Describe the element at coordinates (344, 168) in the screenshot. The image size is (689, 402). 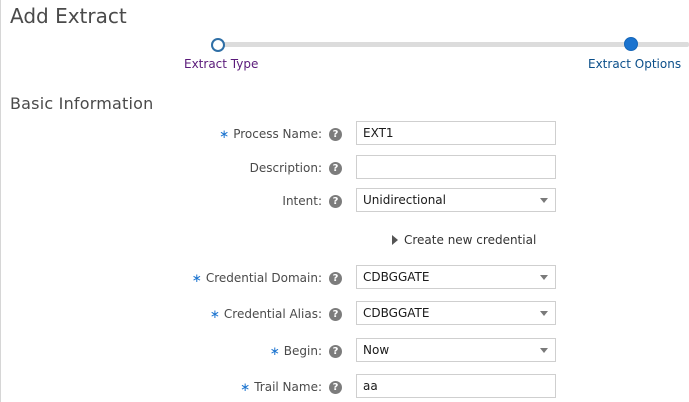
I see `description-row: Description: ?` at that location.